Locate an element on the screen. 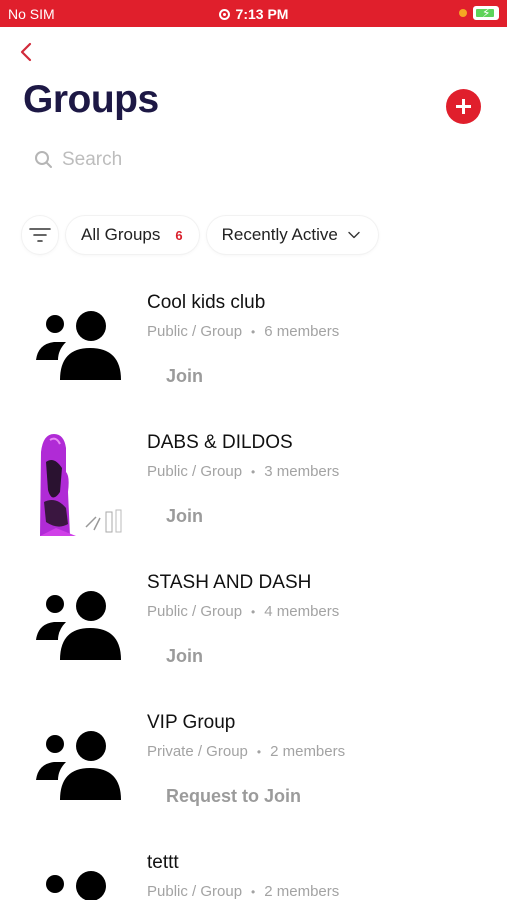 This screenshot has width=507, height=900. group-meta: Public / Group • 6 members is located at coordinates (243, 331).